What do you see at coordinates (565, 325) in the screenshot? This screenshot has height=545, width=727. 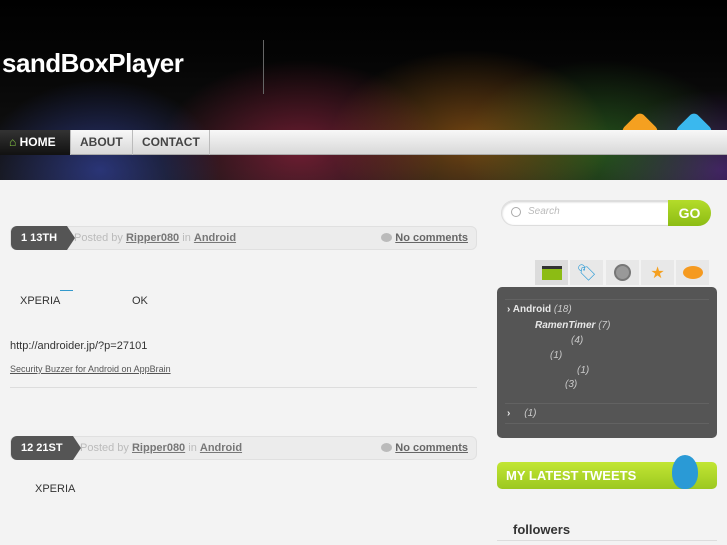 I see `category-name: RamenTimer` at bounding box center [565, 325].